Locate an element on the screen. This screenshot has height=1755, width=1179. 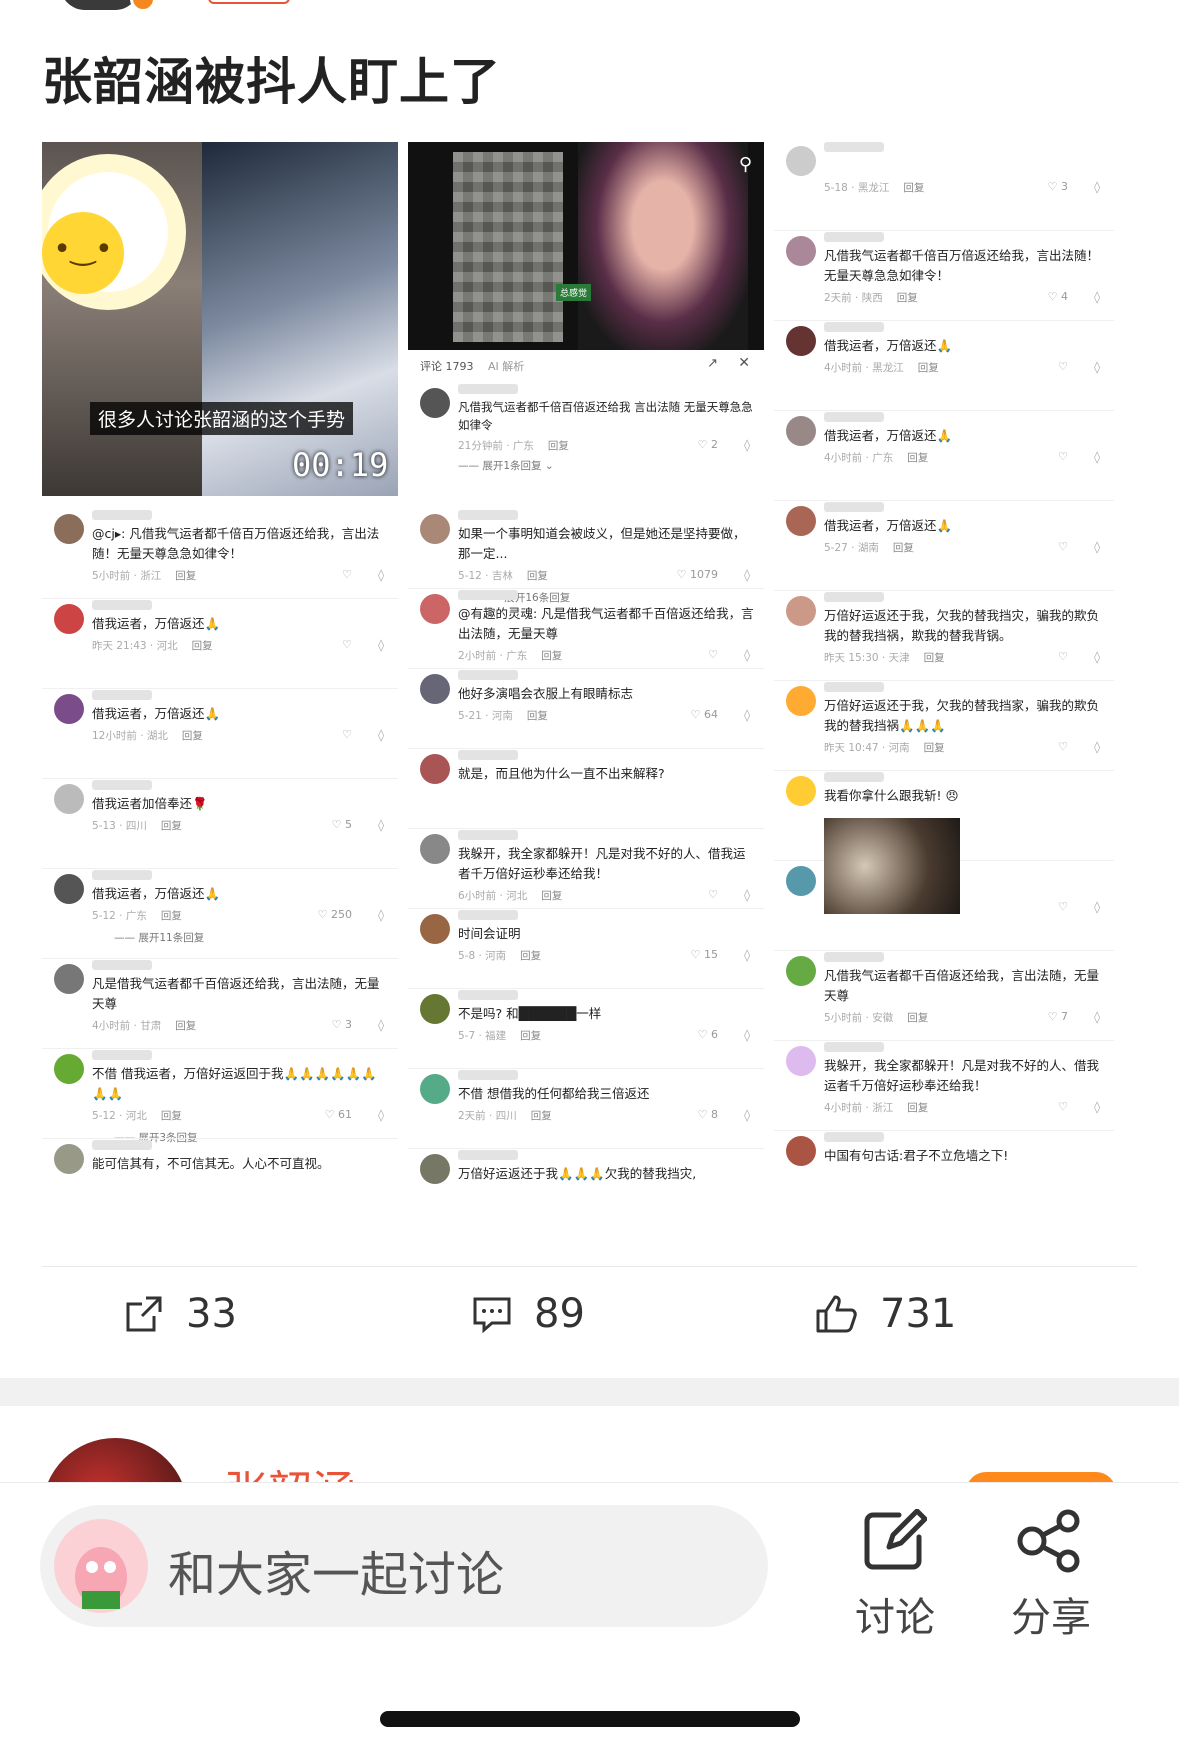
like-count: ♡ 2 is located at coordinates (708, 444).